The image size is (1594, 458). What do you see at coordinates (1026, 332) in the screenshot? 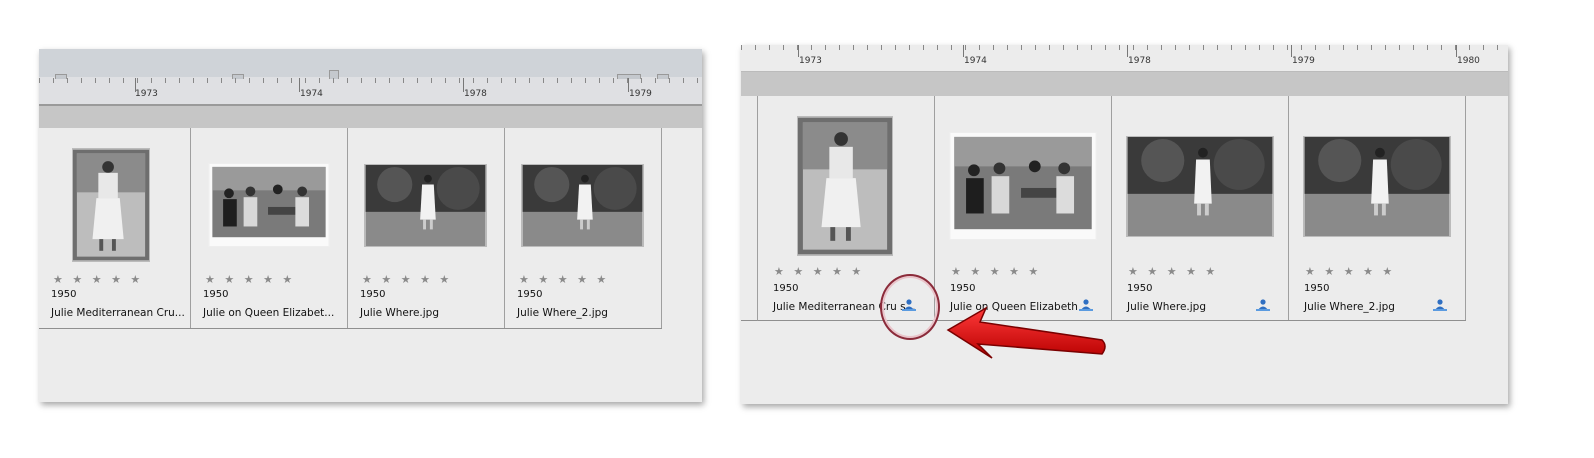
I see `callout-arrow-icon` at bounding box center [1026, 332].